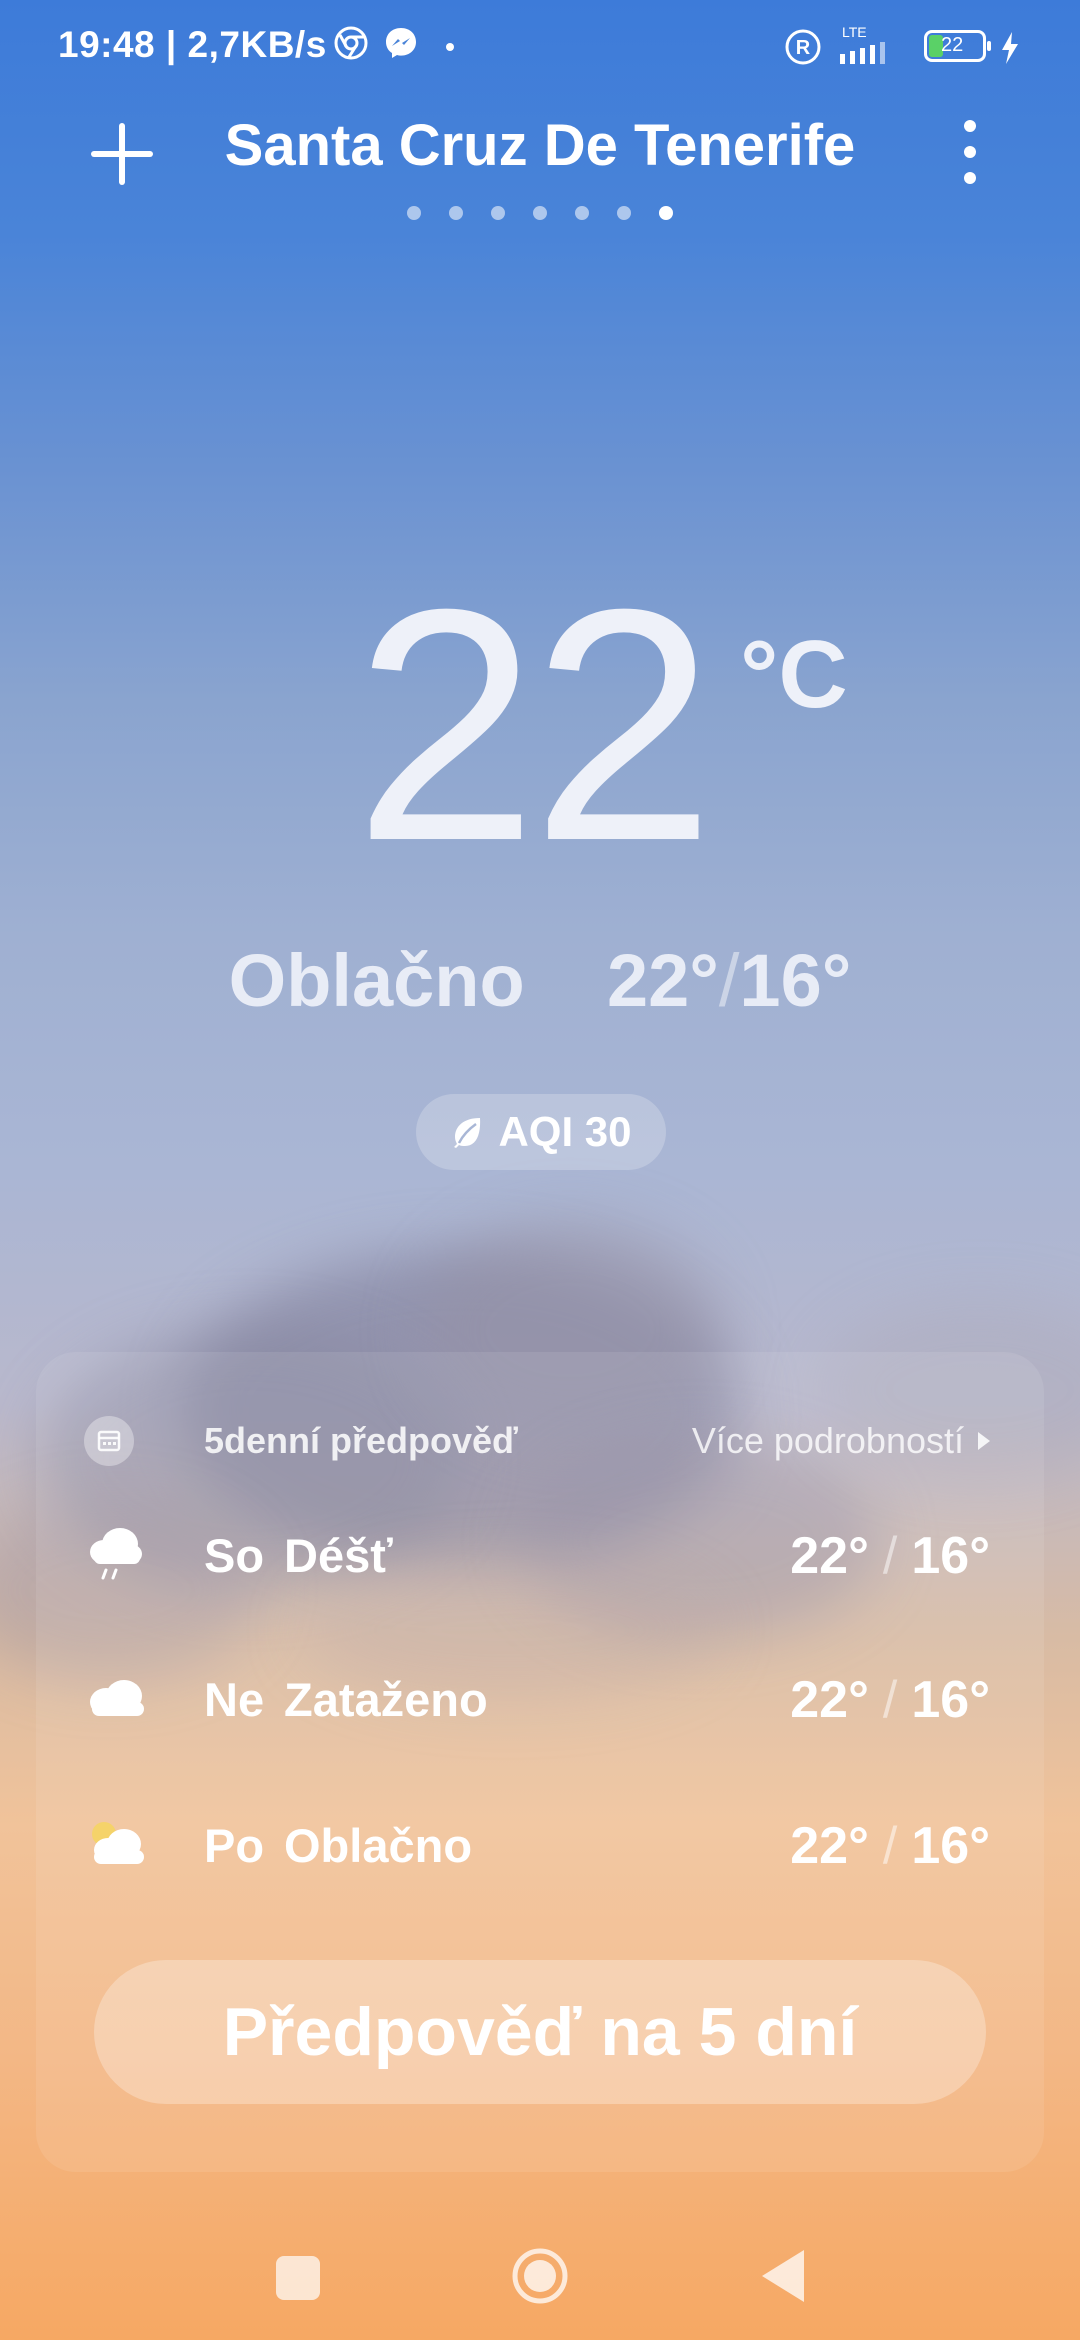 The image size is (1080, 2340). I want to click on current-condition: Oblačno, so click(376, 980).